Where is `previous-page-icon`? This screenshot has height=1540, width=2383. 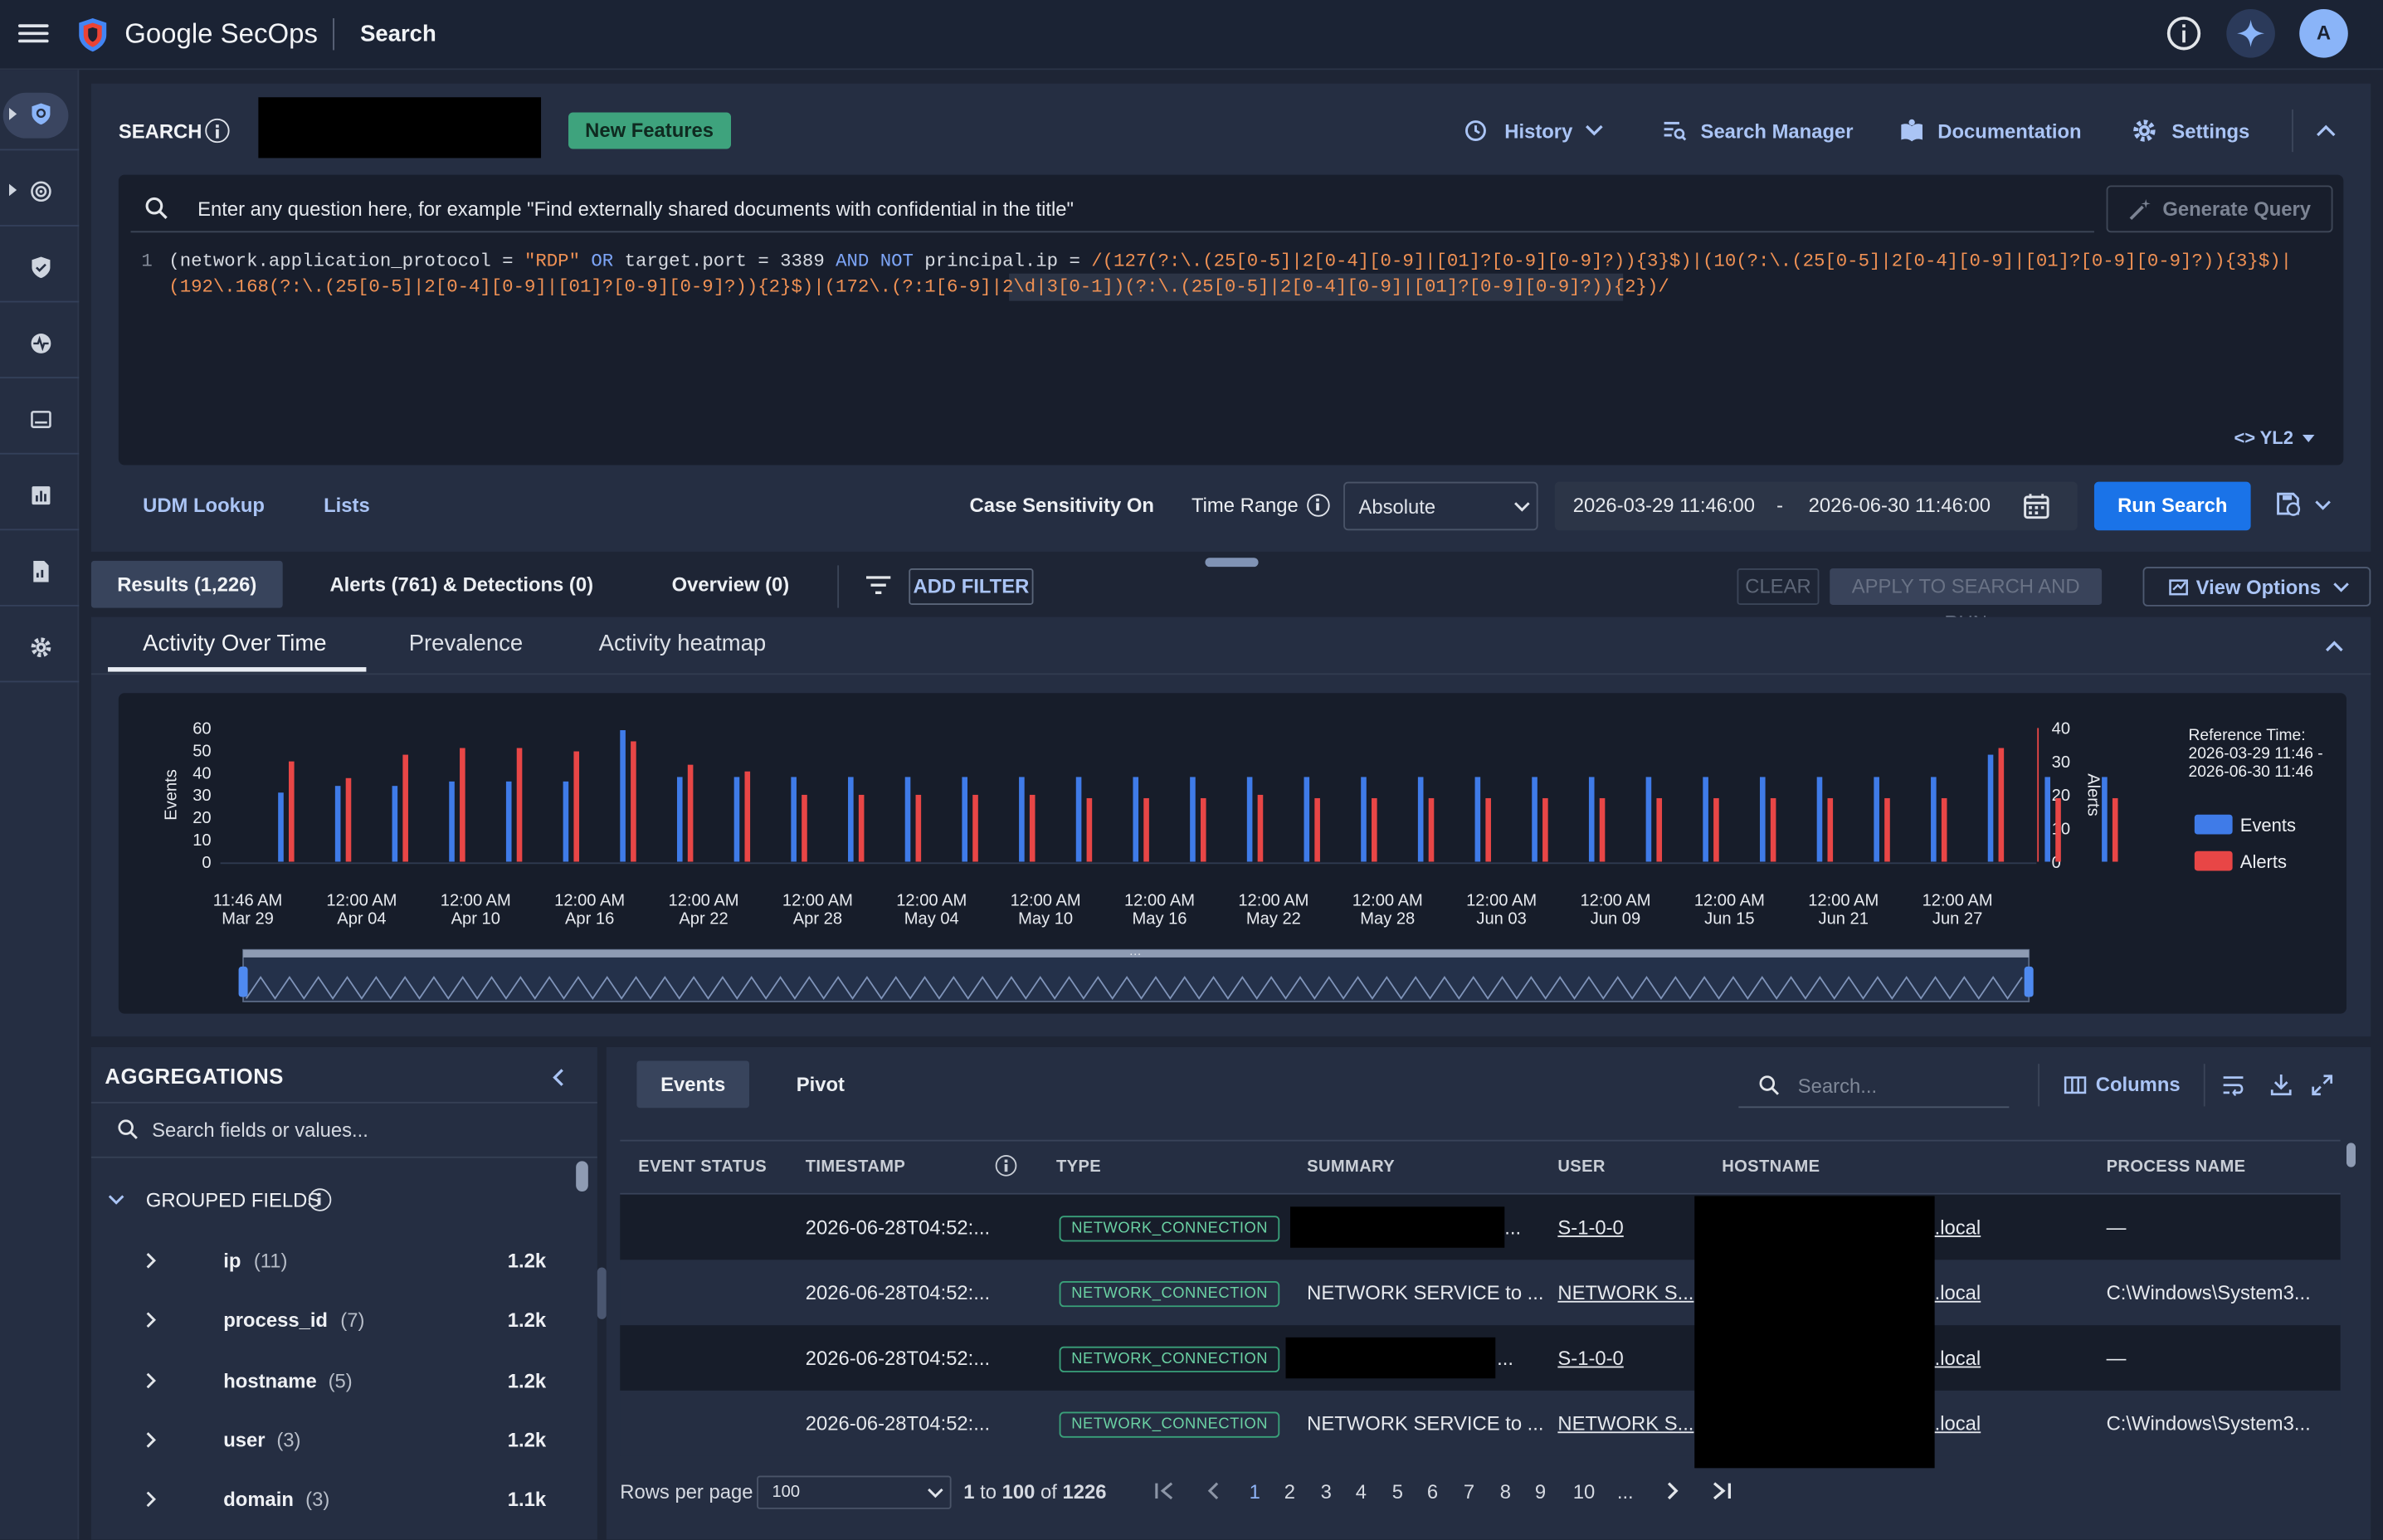 previous-page-icon is located at coordinates (1212, 1491).